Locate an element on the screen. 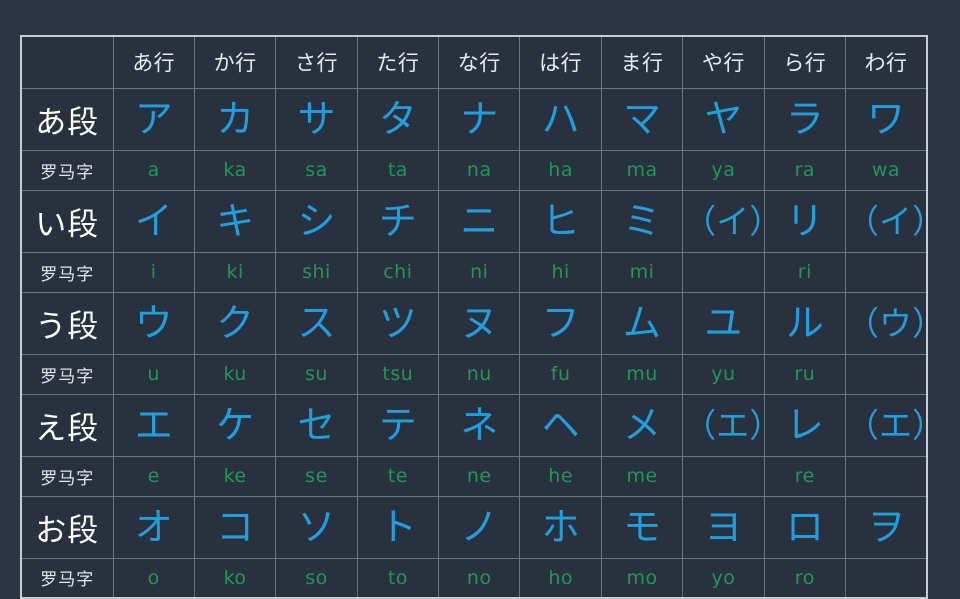 The image size is (960, 599). romaji-cell: ke is located at coordinates (235, 476).